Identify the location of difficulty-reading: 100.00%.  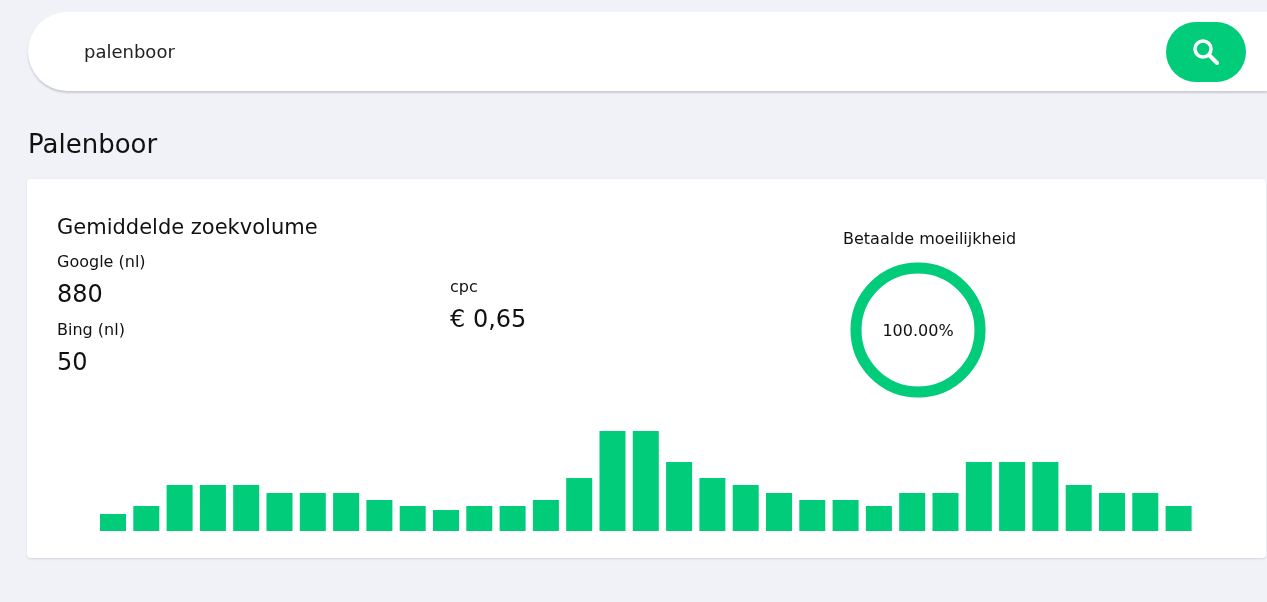
(918, 330).